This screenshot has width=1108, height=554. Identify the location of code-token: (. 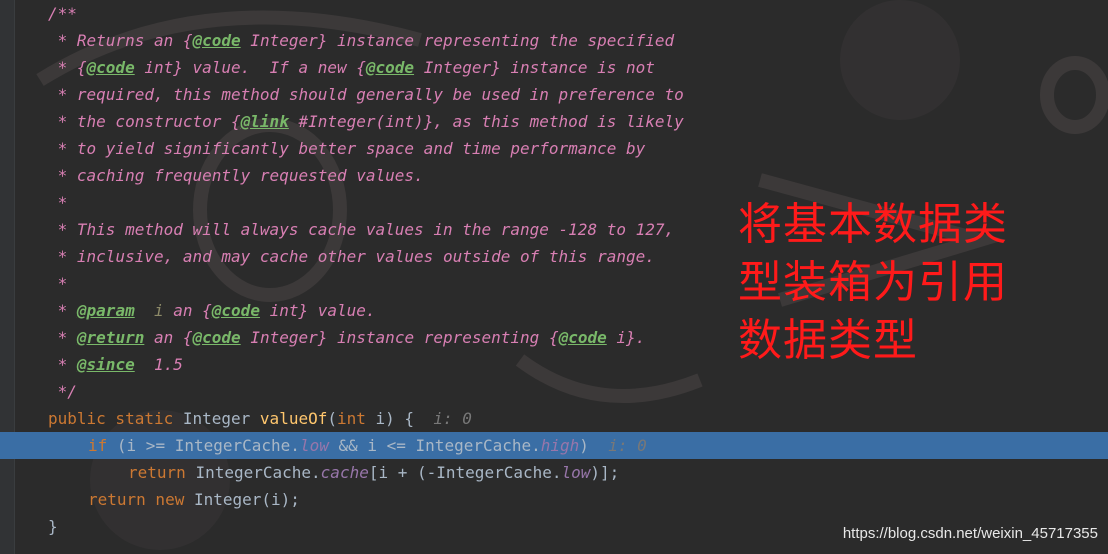
(332, 418).